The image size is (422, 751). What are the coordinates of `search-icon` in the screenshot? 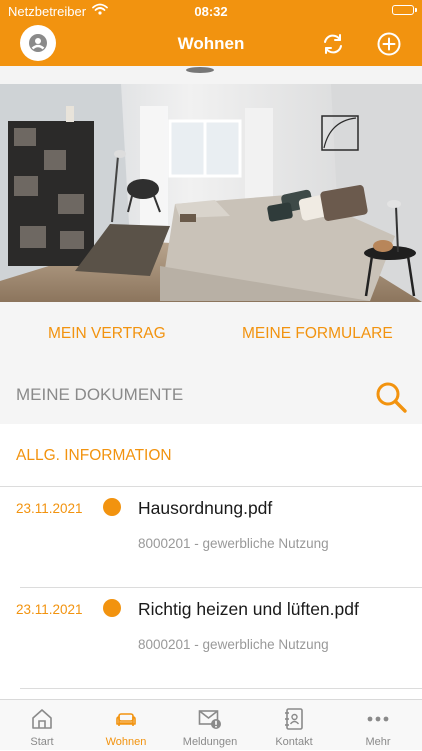 It's located at (391, 397).